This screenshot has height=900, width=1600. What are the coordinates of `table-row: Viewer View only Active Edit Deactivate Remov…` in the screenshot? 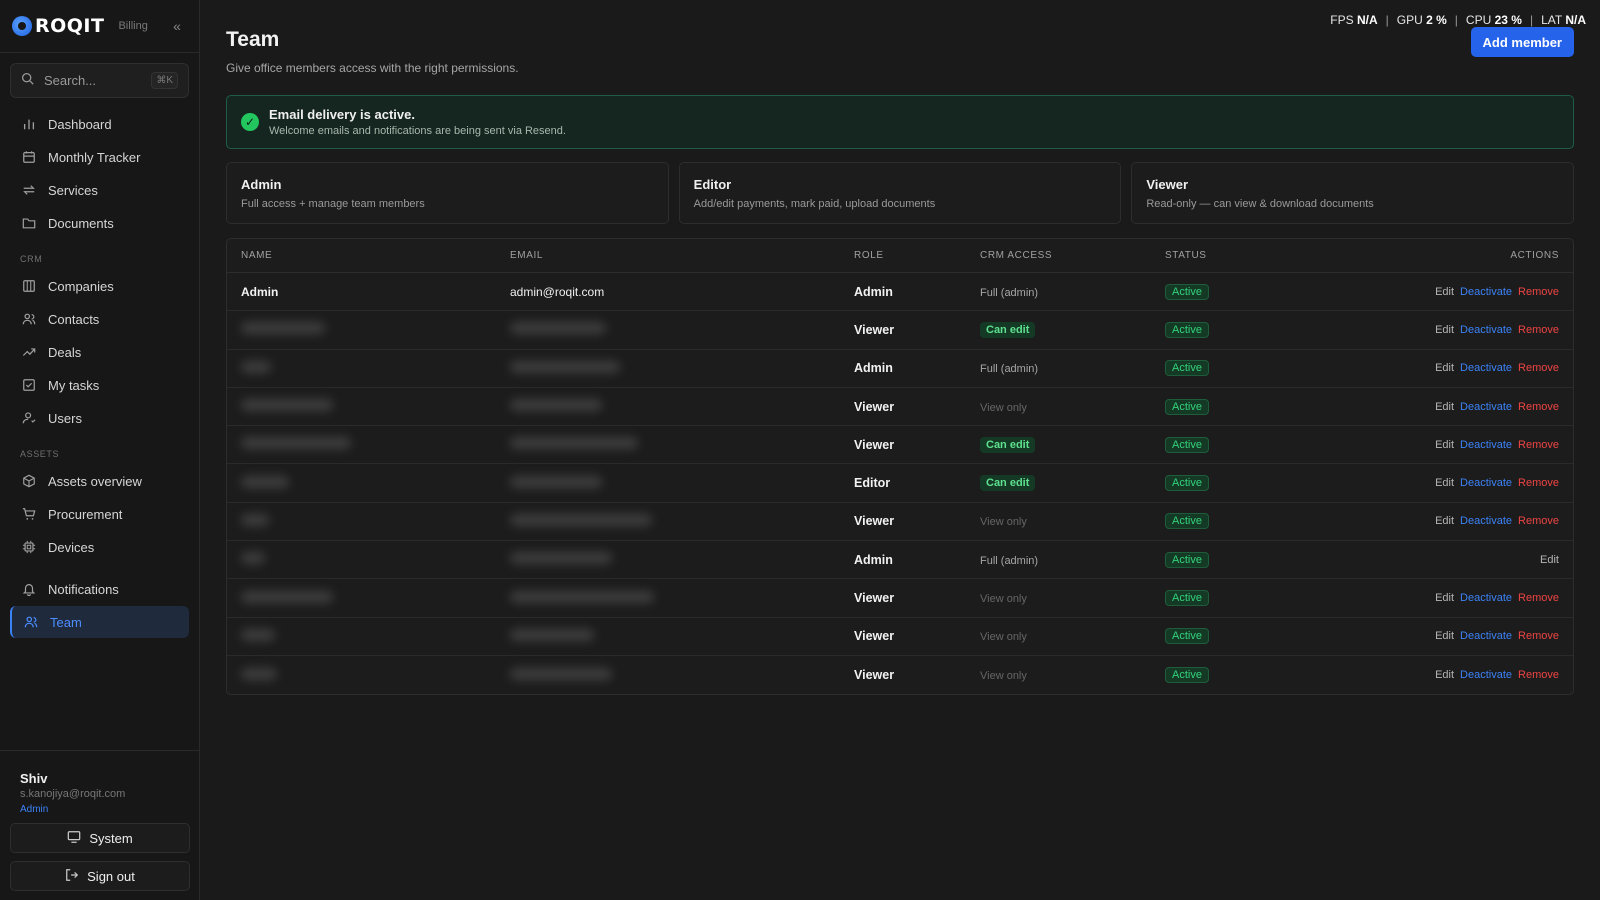 It's located at (900, 407).